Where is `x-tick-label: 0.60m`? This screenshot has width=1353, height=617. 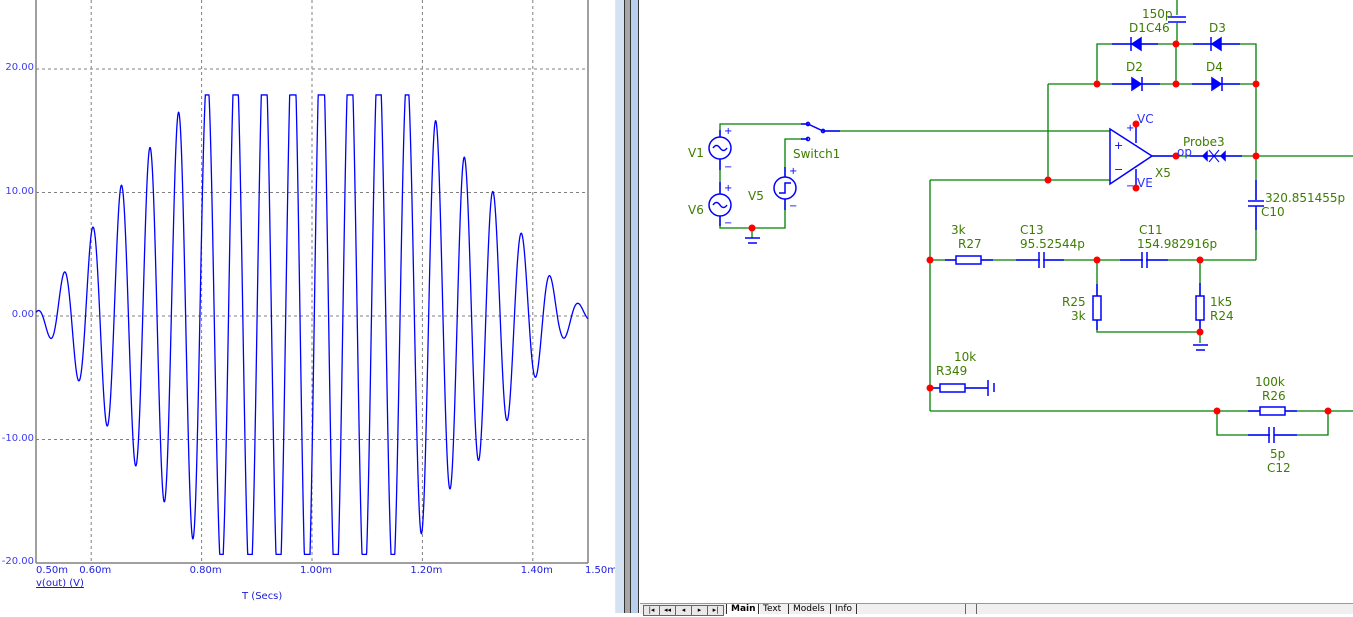 x-tick-label: 0.60m is located at coordinates (95, 570).